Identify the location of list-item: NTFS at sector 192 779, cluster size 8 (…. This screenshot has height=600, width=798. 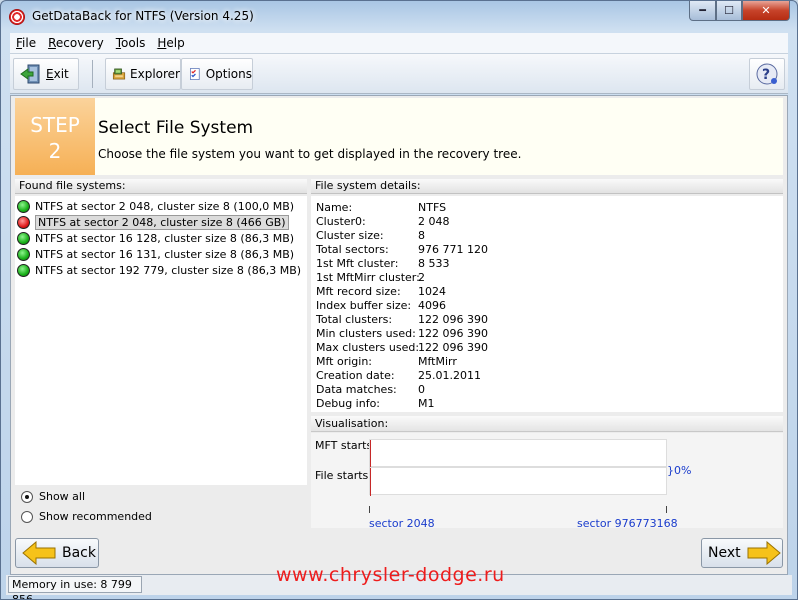
(159, 270).